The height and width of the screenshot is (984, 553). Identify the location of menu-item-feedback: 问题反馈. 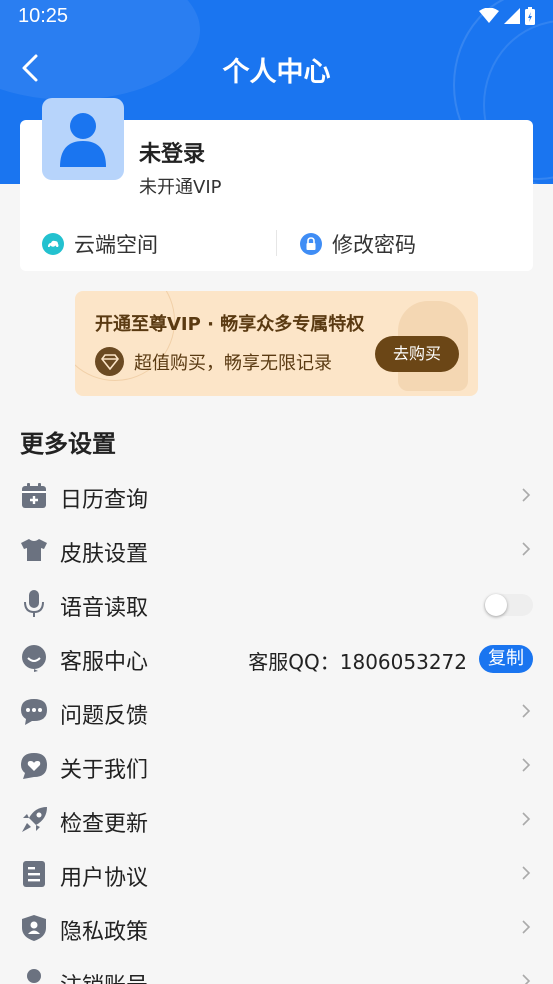
(276, 713).